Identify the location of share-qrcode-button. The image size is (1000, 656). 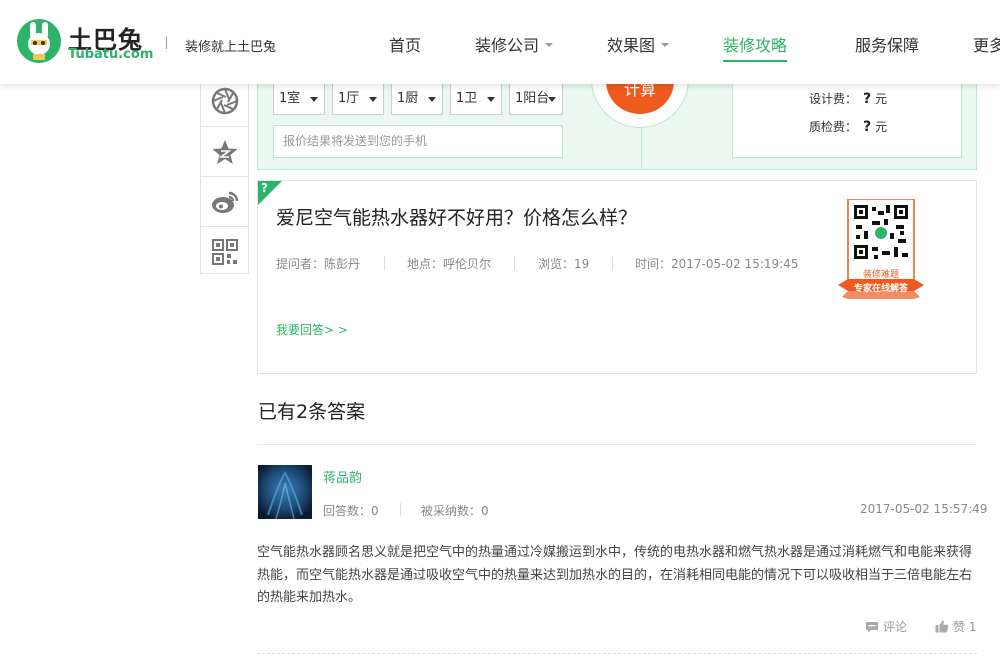
(224, 251).